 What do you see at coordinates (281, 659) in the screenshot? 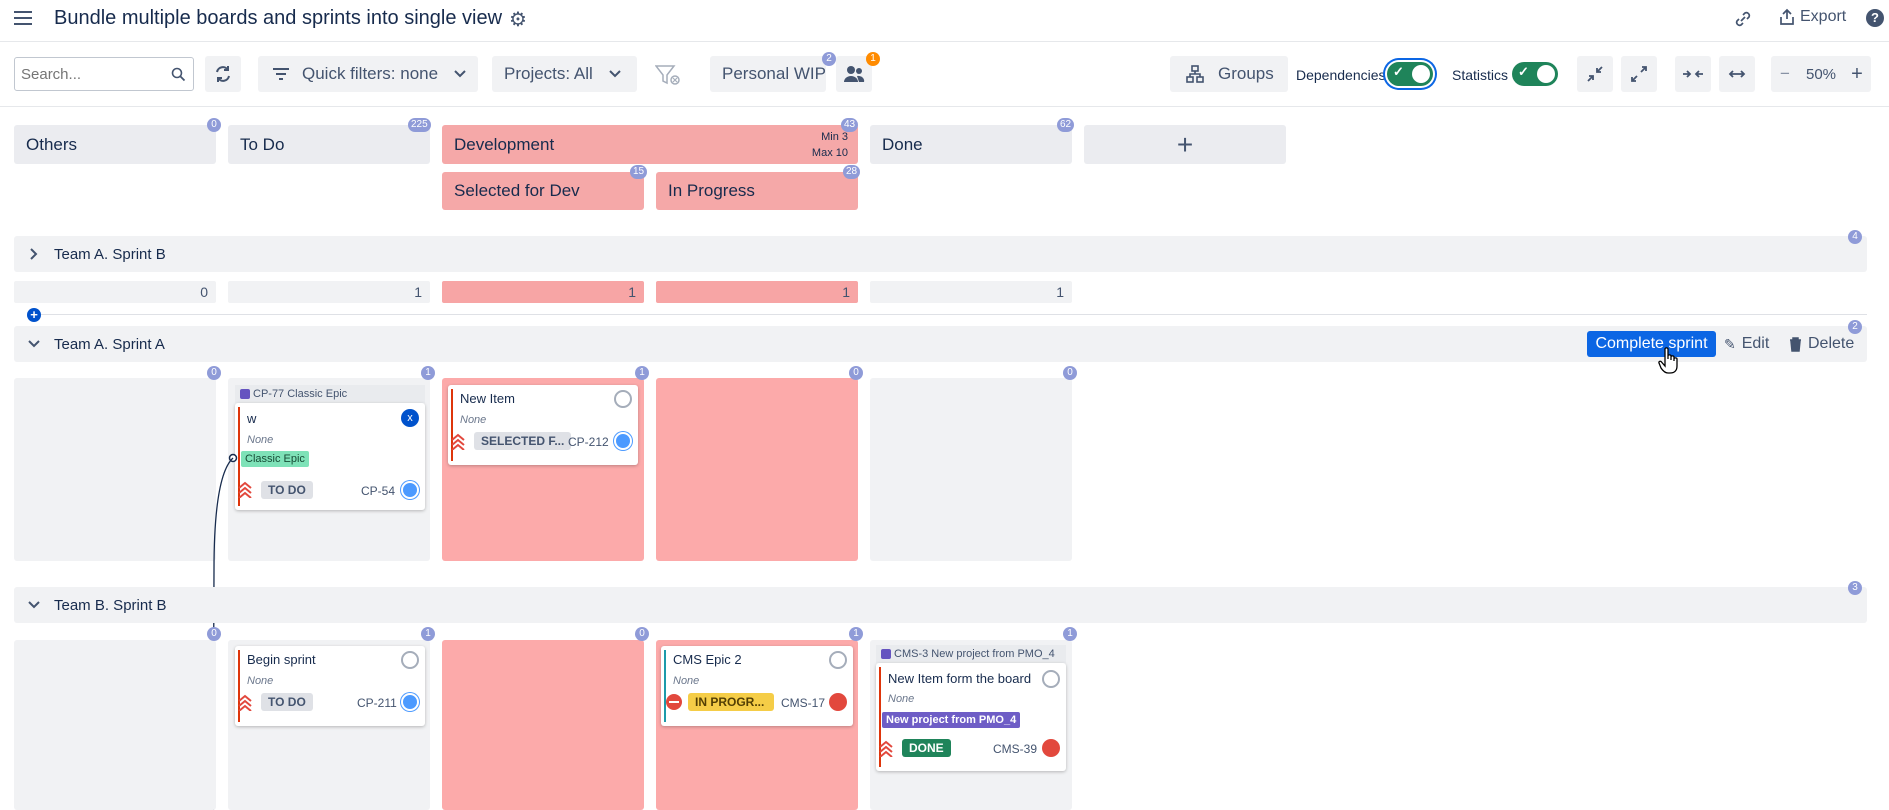
I see `card-title: Begin sprint` at bounding box center [281, 659].